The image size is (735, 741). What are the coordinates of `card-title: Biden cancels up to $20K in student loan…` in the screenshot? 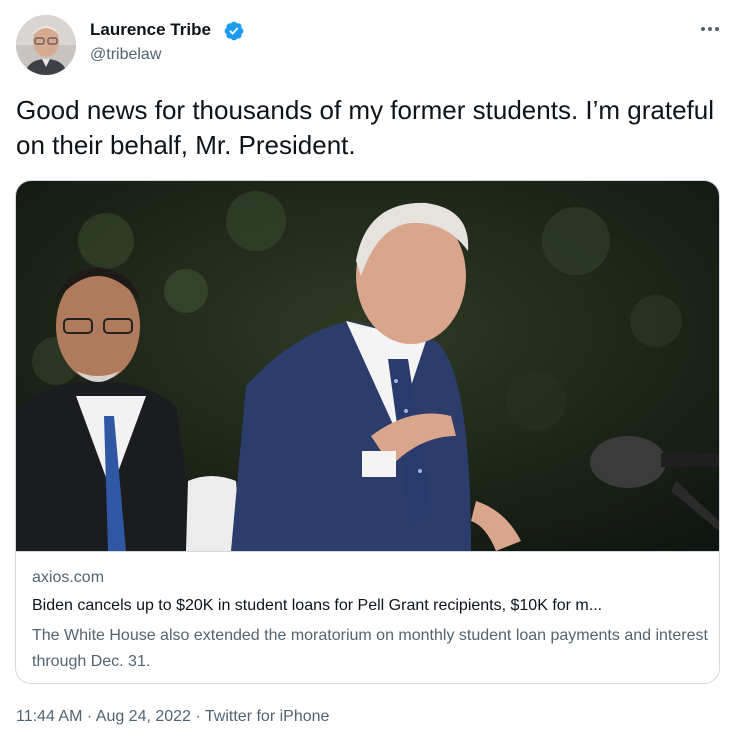 It's located at (317, 605).